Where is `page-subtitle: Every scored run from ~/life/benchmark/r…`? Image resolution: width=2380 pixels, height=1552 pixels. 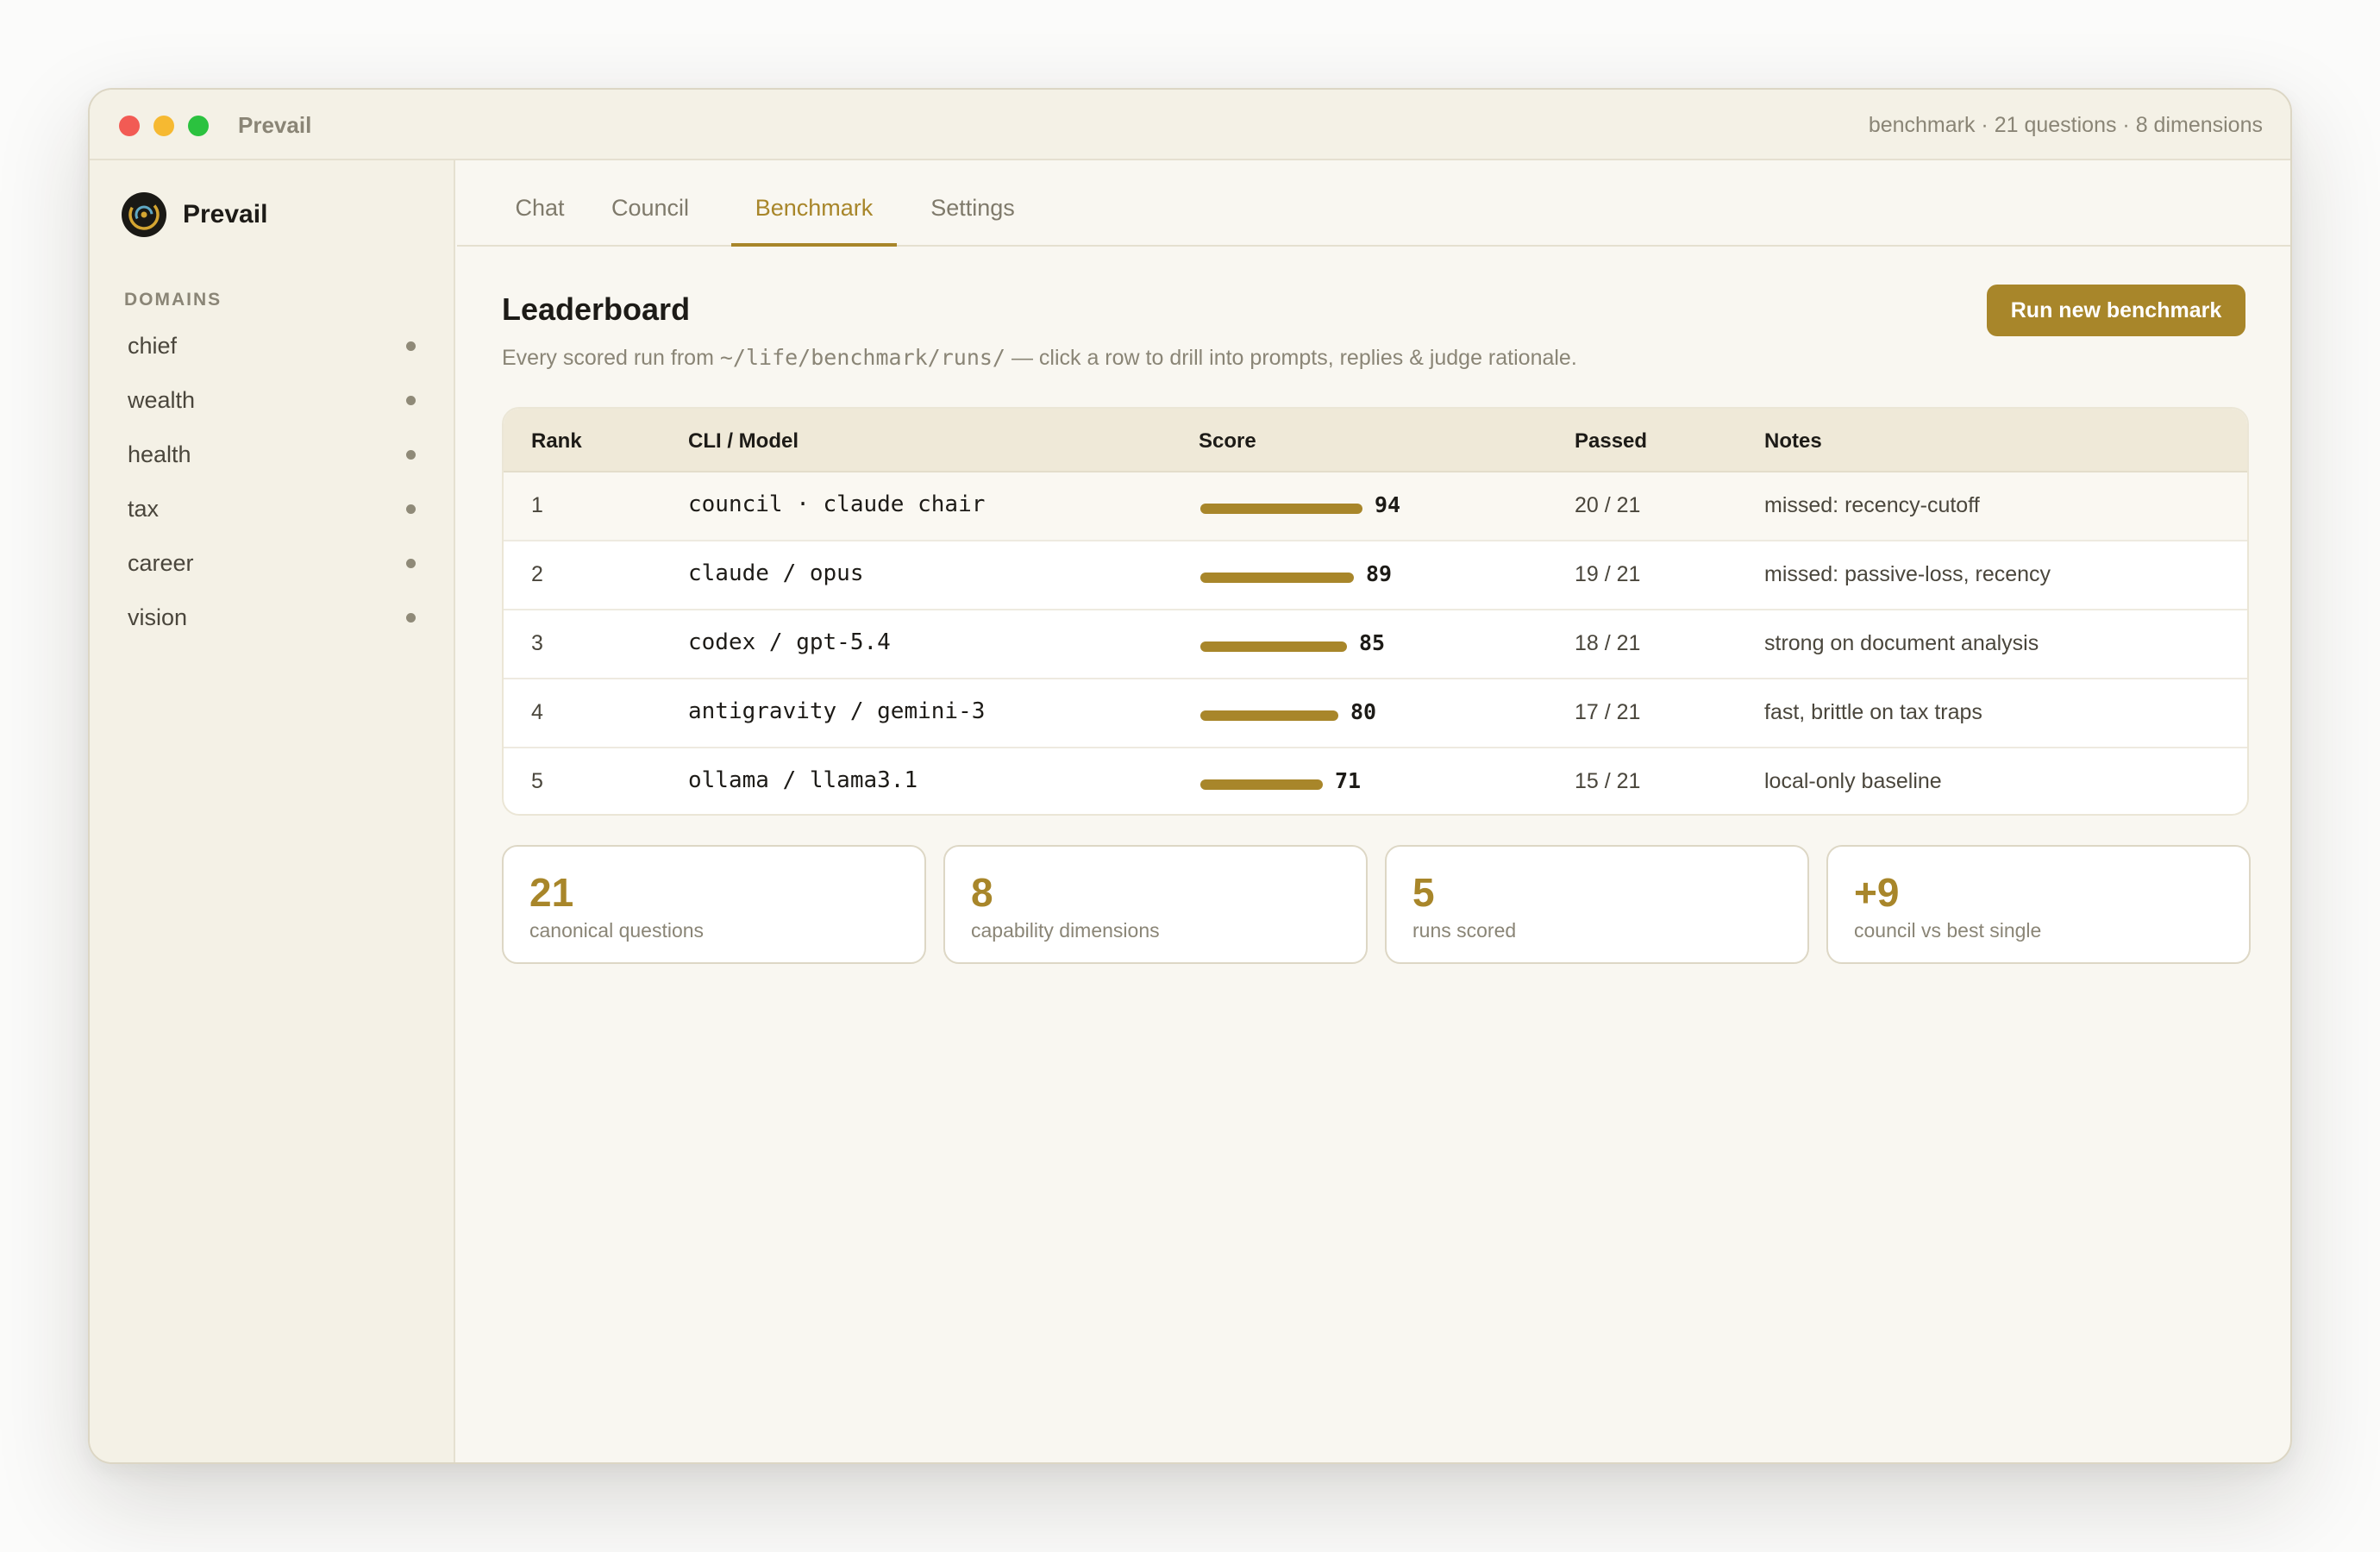
page-subtitle: Every scored run from ~/life/benchmark/r… is located at coordinates (1039, 358).